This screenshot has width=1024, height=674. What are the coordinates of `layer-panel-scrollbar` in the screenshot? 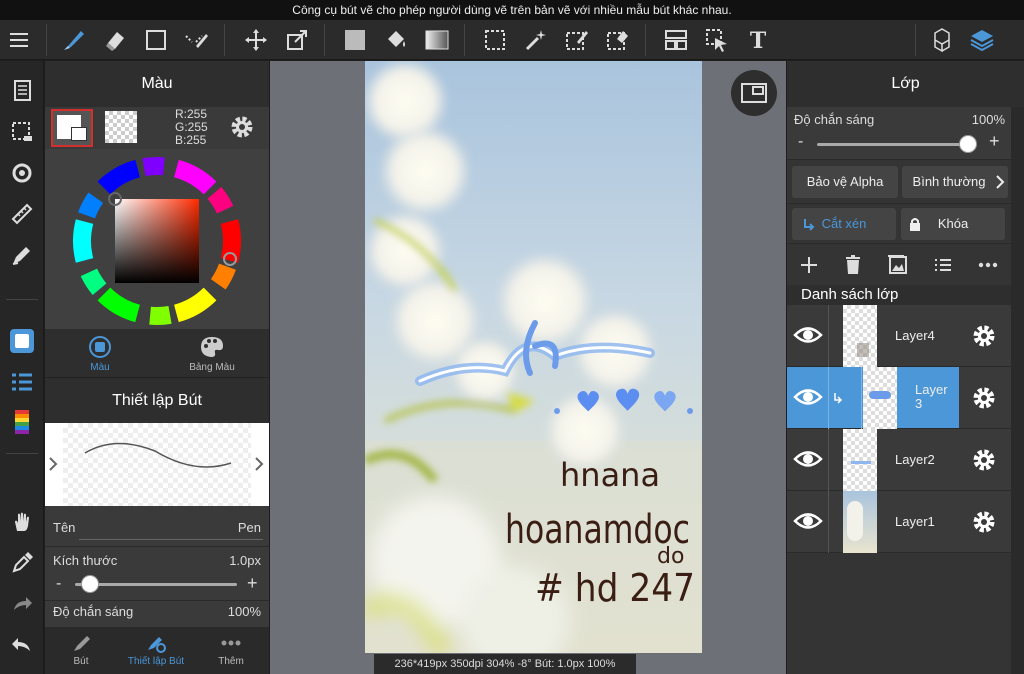 It's located at (1017, 390).